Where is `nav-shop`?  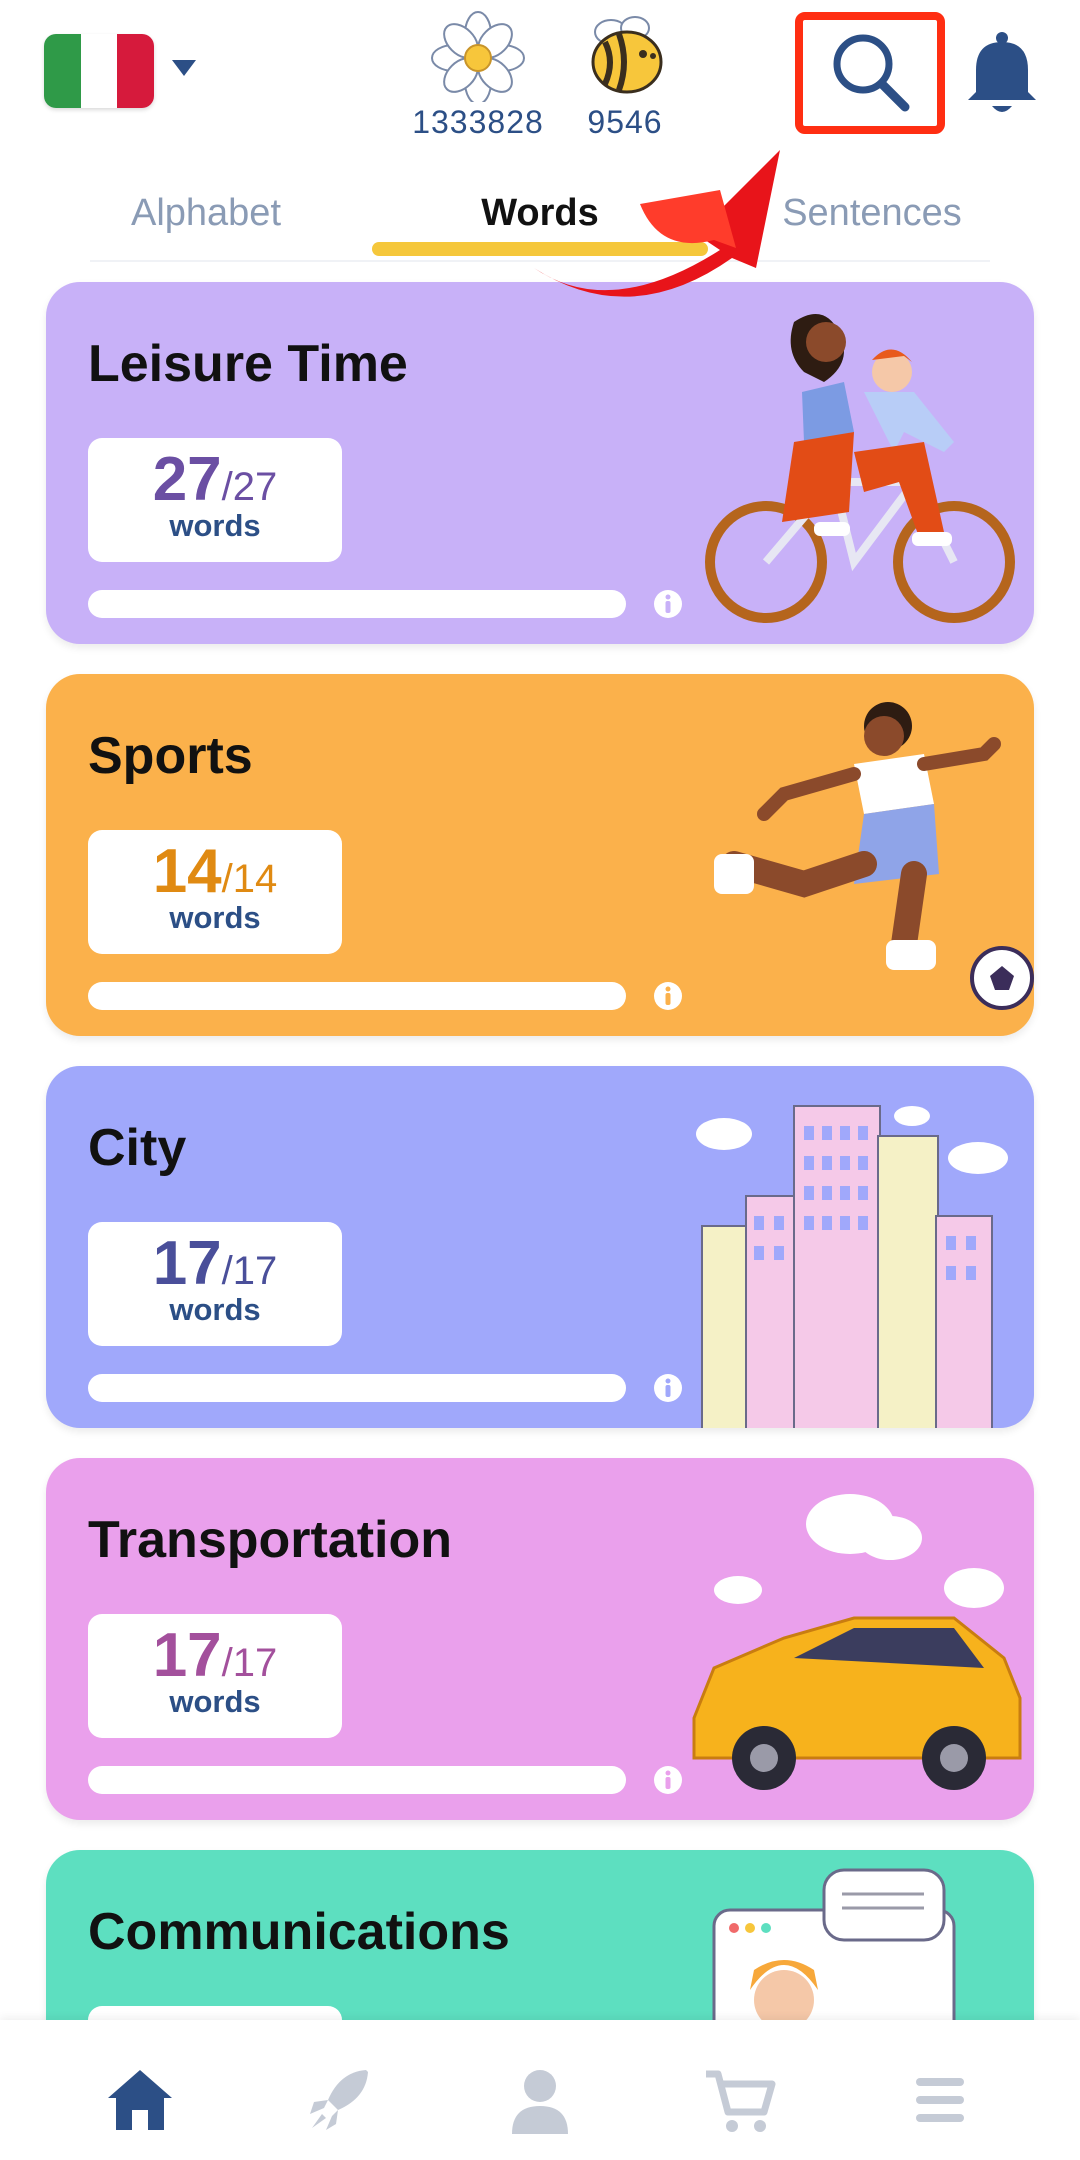
nav-shop is located at coordinates (740, 2100).